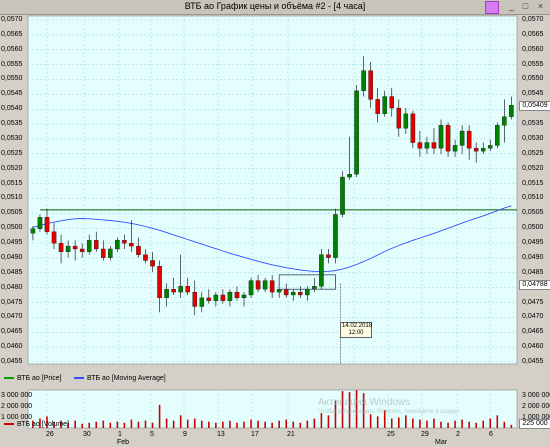 This screenshot has height=447, width=550. I want to click on price-tick-r-20: 0,0470, so click(533, 317).